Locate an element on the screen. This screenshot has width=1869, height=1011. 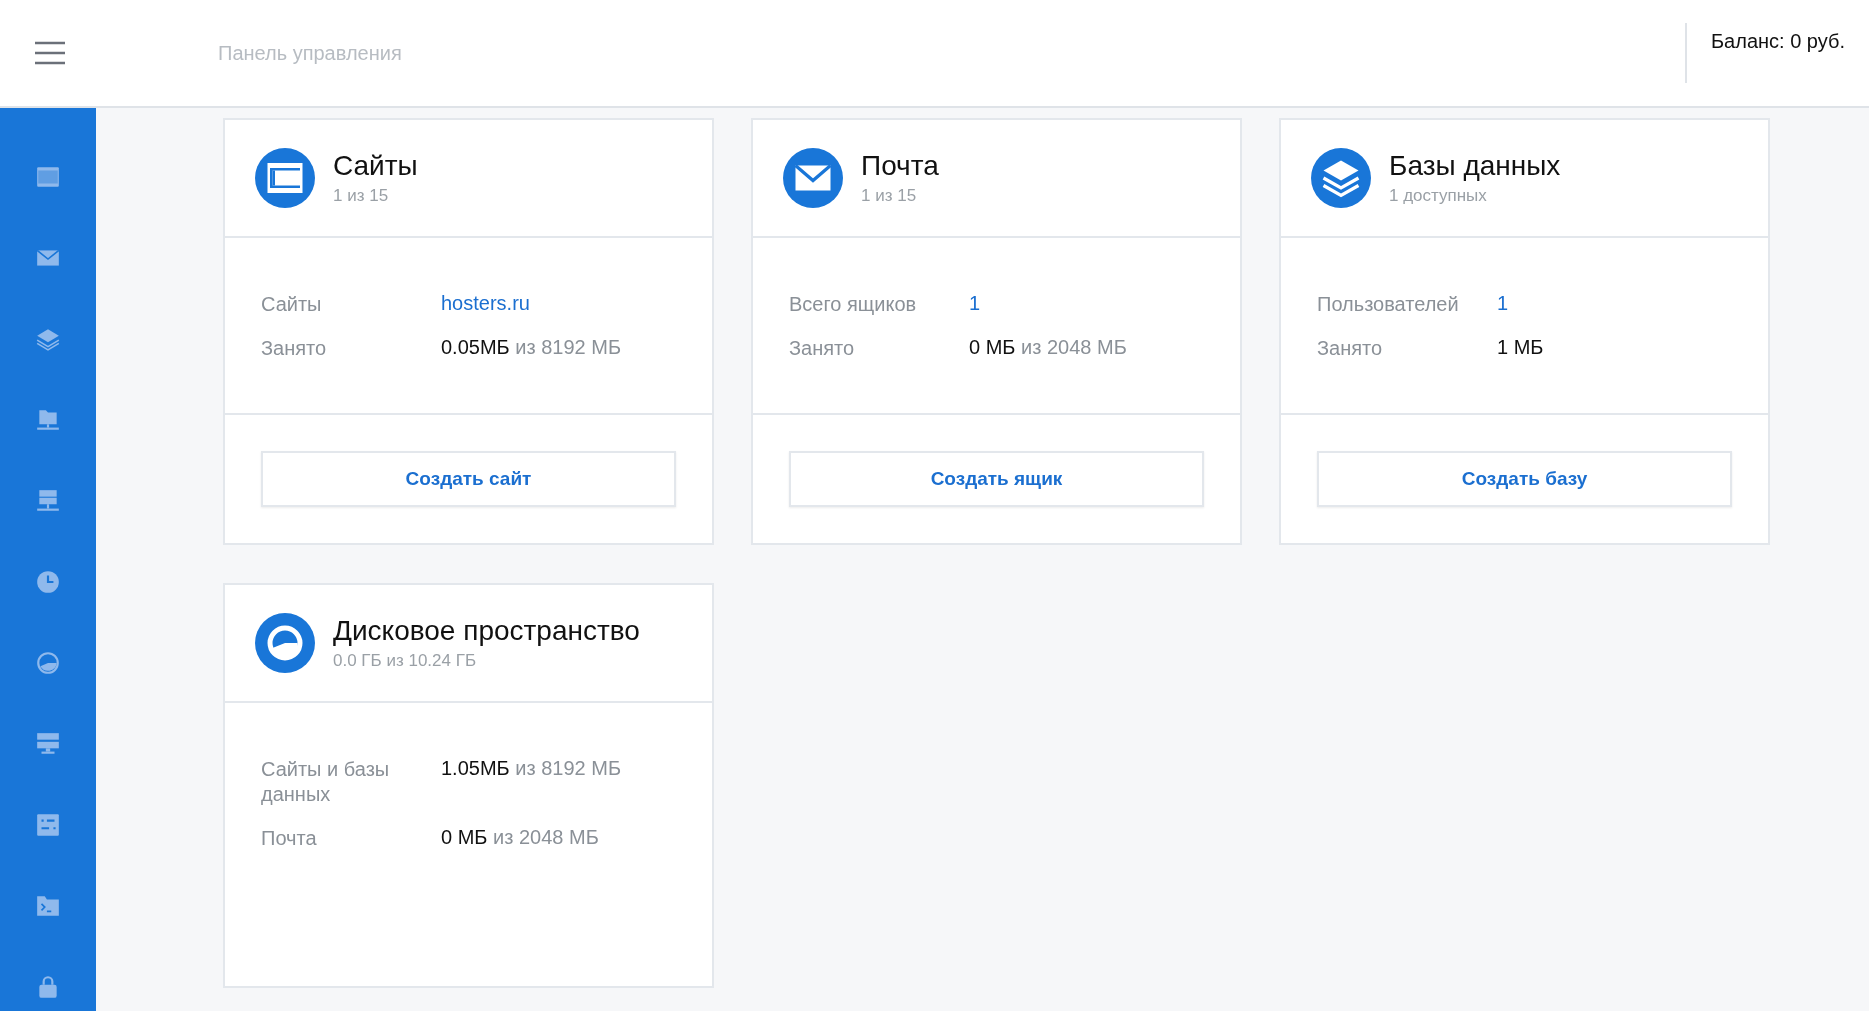
balance-text: Баланс: 0 руб. is located at coordinates (1778, 41).